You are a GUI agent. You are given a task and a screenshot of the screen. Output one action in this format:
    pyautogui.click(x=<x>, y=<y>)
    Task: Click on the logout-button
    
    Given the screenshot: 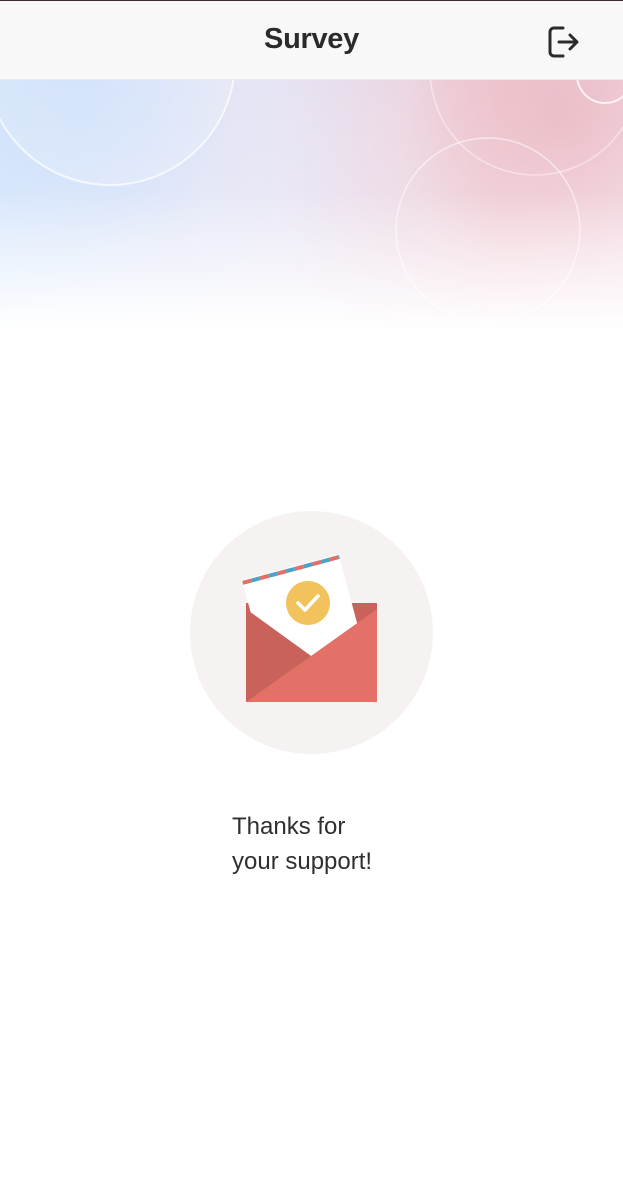 What is the action you would take?
    pyautogui.click(x=563, y=42)
    